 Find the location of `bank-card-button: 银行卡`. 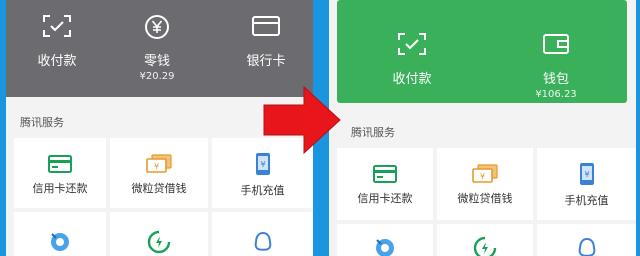

bank-card-button: 银行卡 is located at coordinates (266, 41).